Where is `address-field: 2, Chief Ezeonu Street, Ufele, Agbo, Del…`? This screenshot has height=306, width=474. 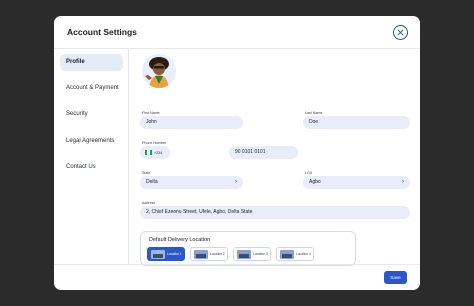 address-field: 2, Chief Ezeonu Street, Ufele, Agbo, Del… is located at coordinates (275, 212).